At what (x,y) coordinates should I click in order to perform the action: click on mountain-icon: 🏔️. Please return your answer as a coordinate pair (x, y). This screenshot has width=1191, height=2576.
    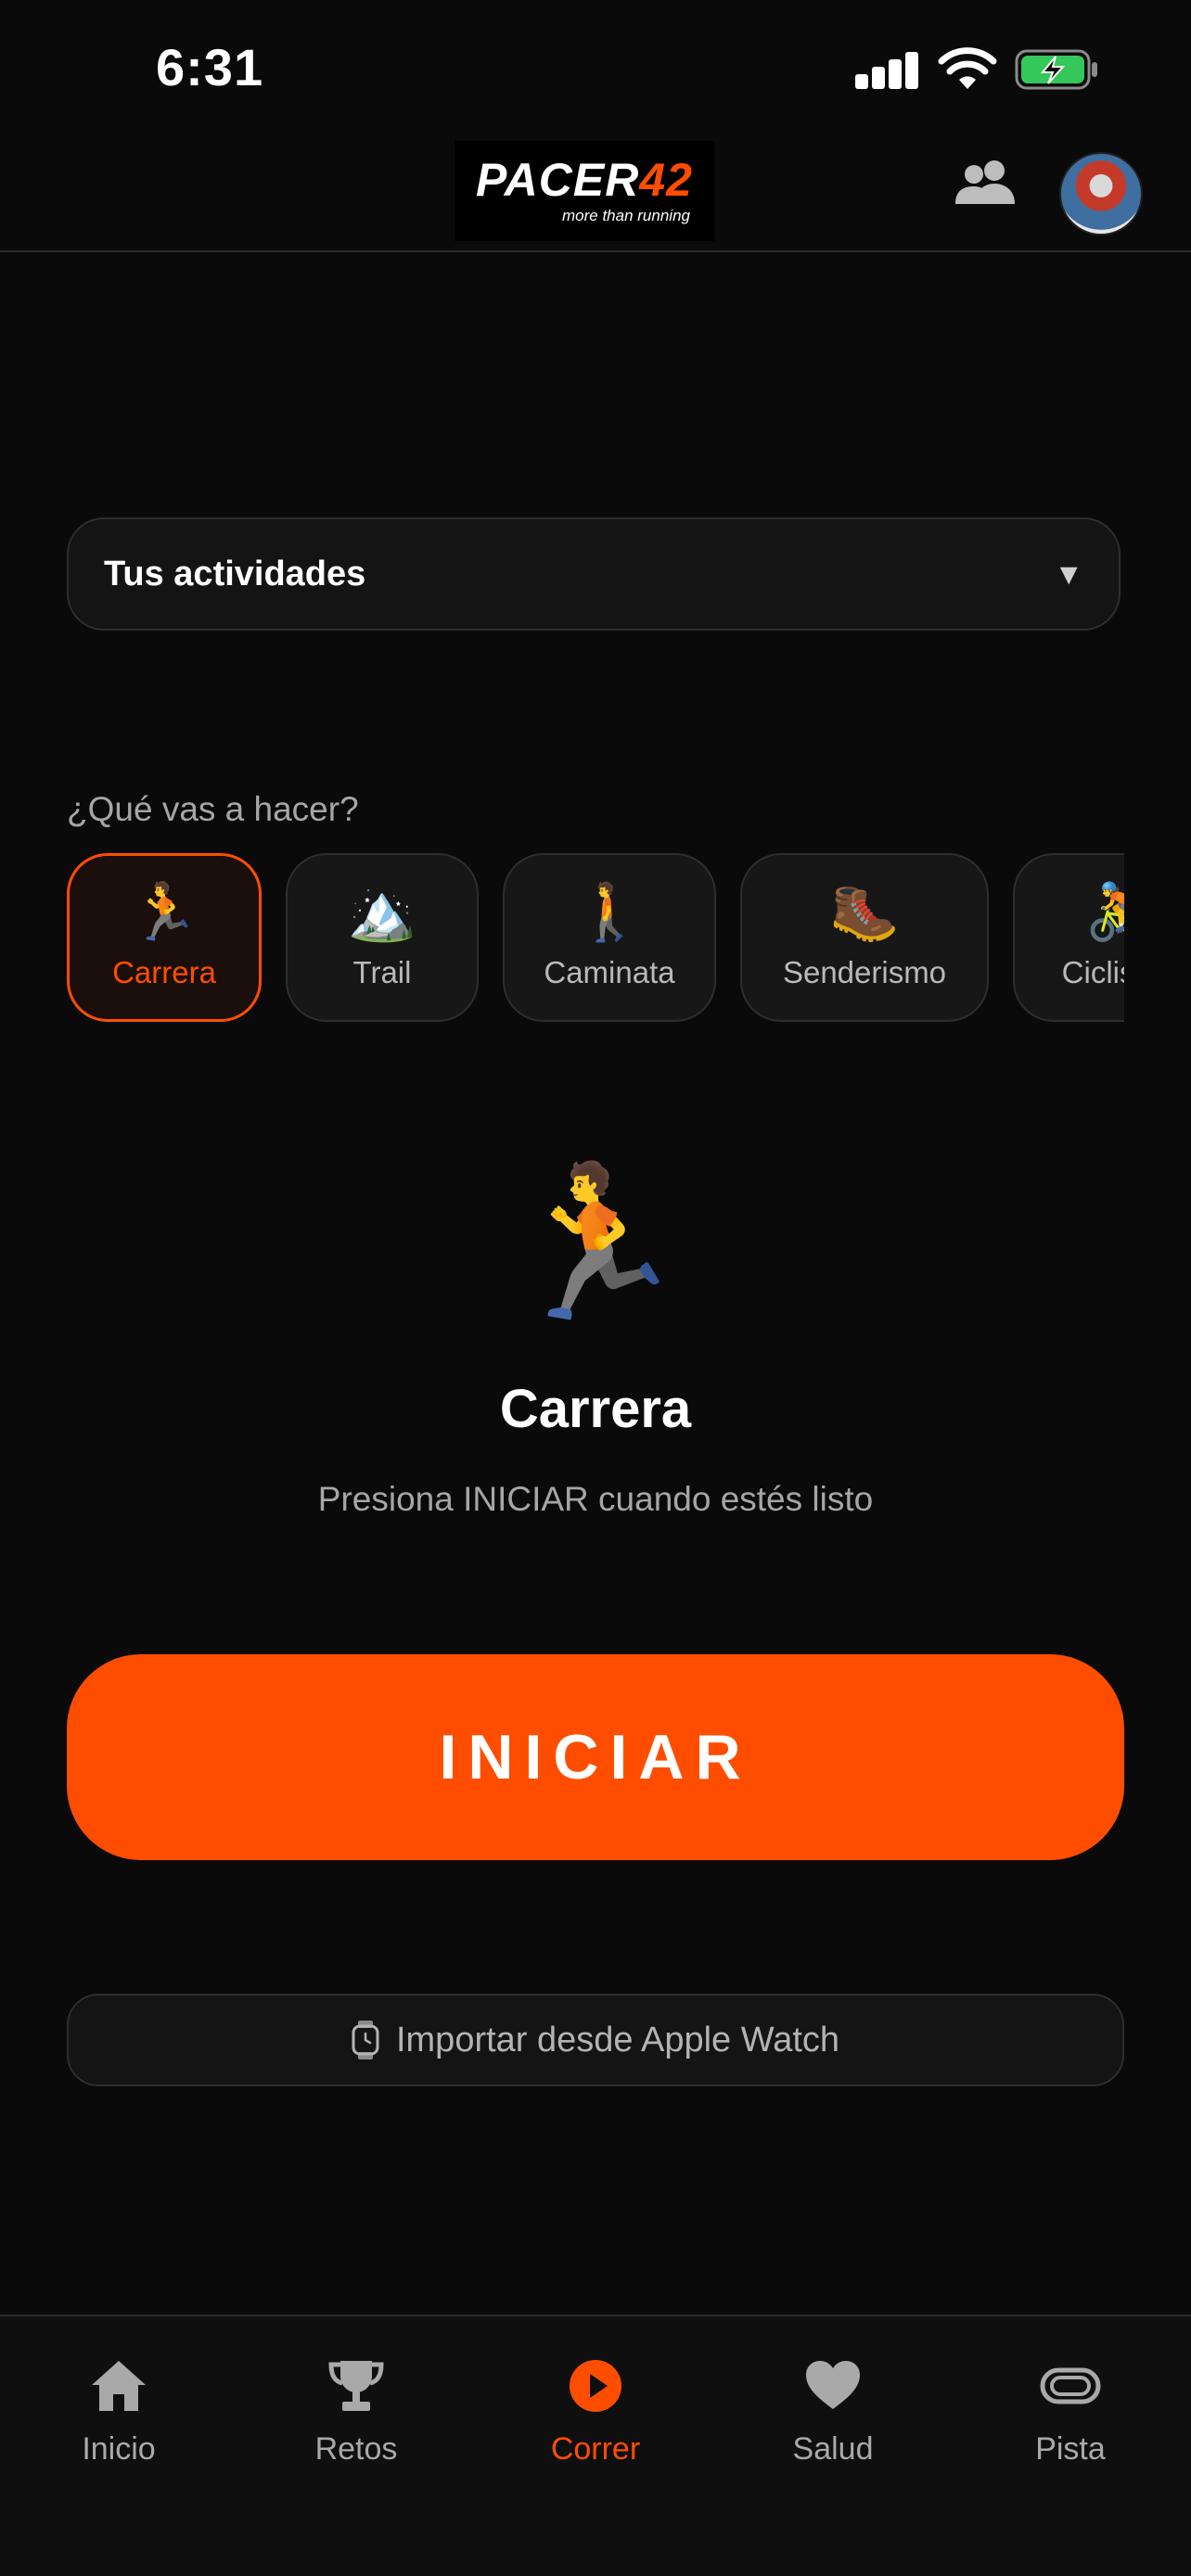
    Looking at the image, I should click on (382, 912).